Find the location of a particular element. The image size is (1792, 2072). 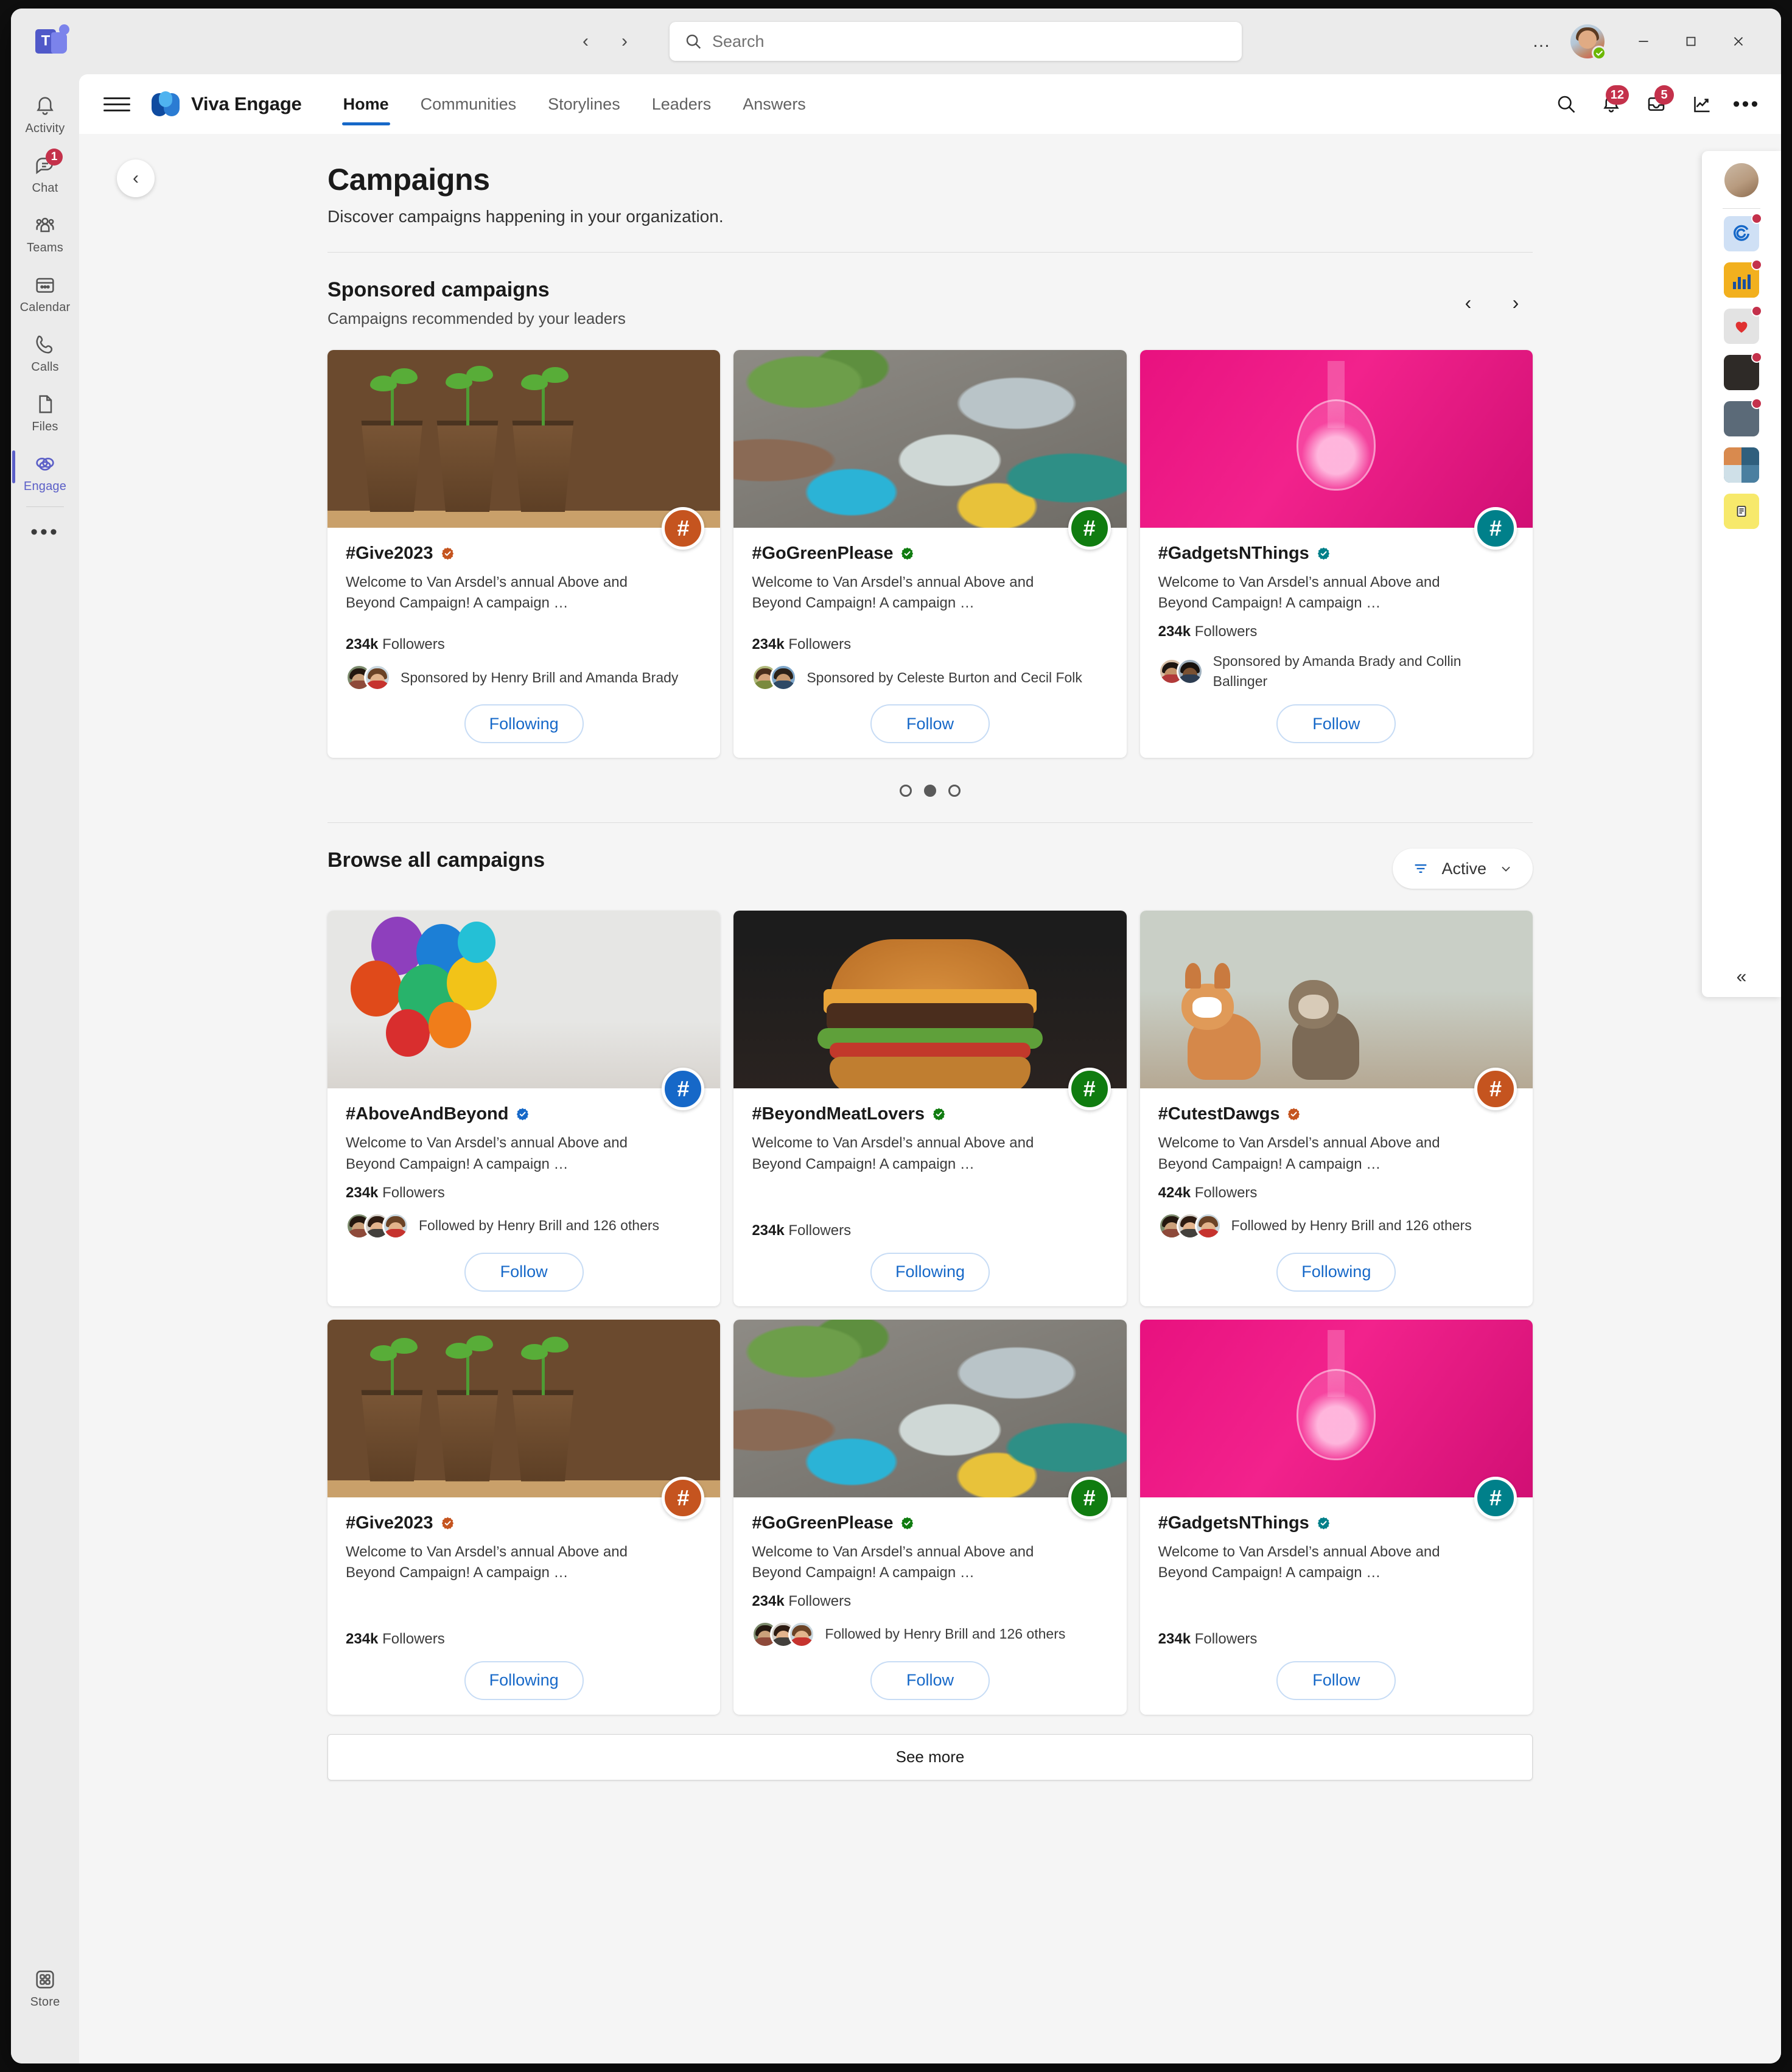

header-more-button: ••• is located at coordinates (1746, 104).